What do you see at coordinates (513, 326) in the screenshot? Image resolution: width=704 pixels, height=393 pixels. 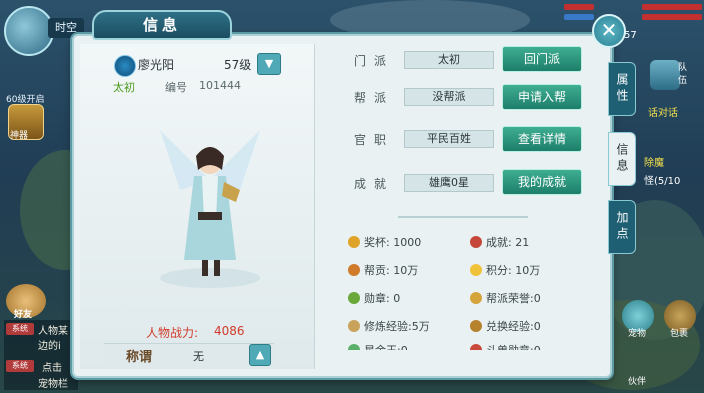 I see `stat-exchange-exp: 兑换经验:0` at bounding box center [513, 326].